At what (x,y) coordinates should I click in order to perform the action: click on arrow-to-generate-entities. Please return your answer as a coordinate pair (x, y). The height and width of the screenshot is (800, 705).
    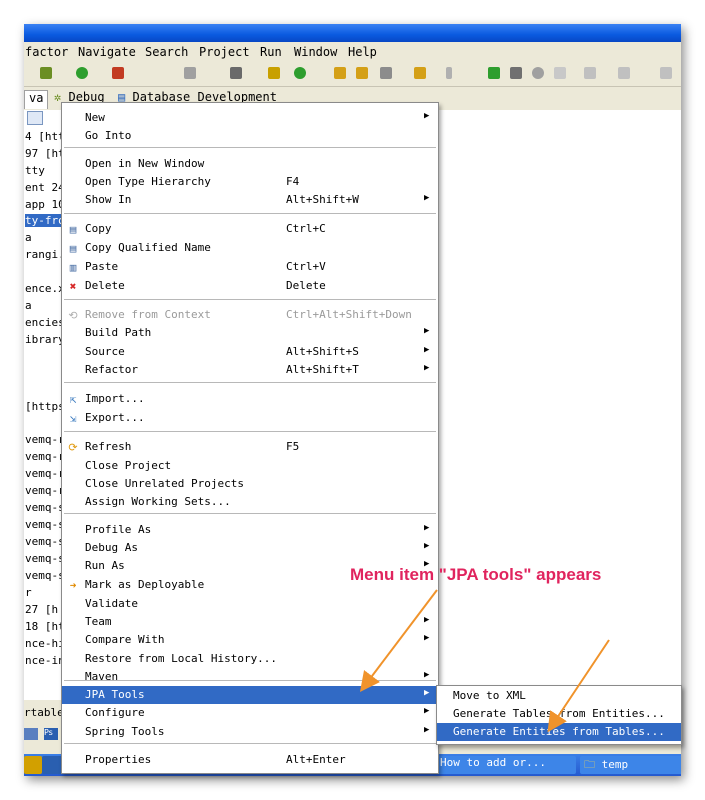
    Looking at the image, I should click on (578, 686).